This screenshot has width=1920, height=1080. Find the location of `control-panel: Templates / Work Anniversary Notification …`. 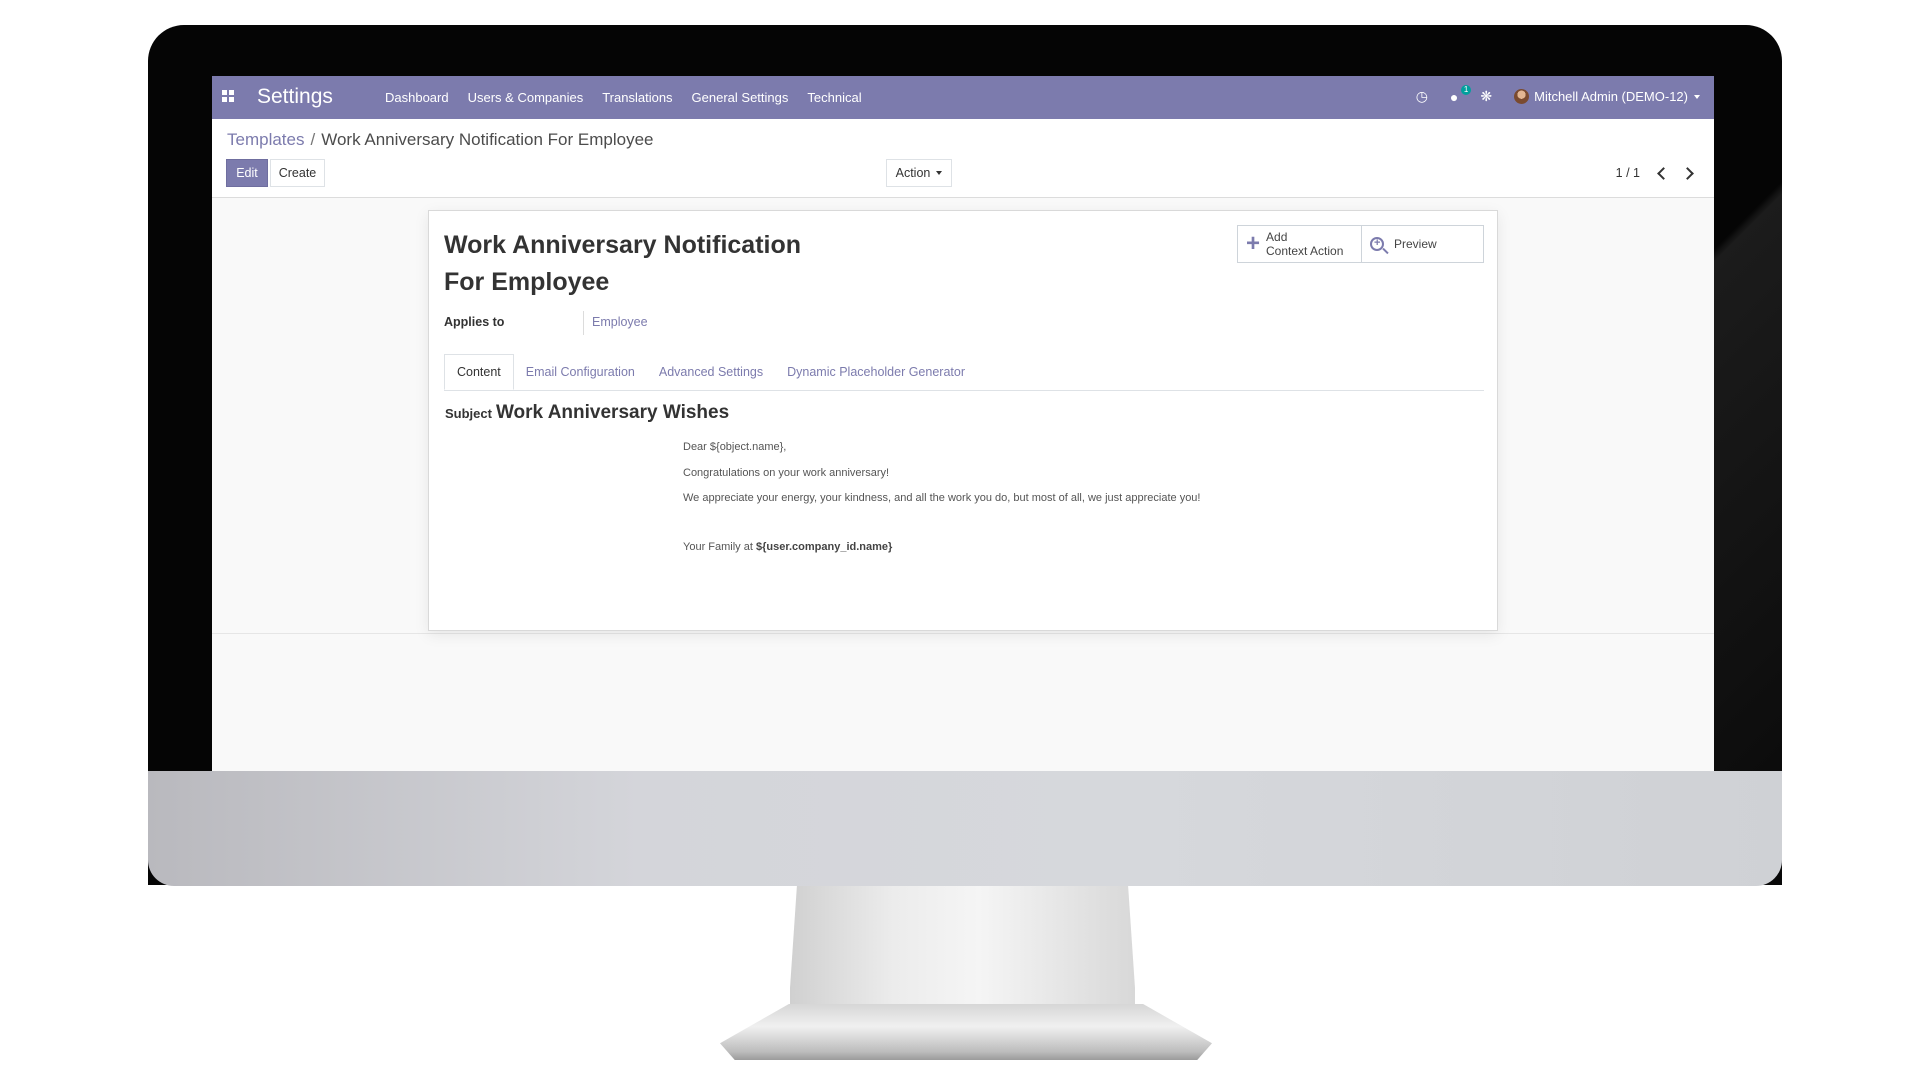

control-panel: Templates / Work Anniversary Notification … is located at coordinates (963, 158).